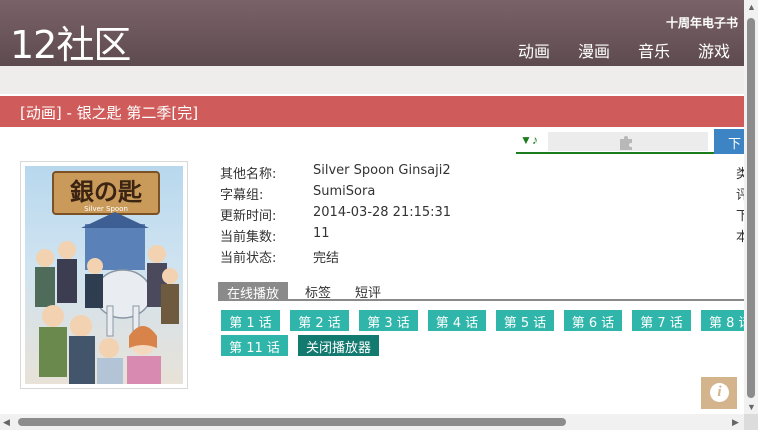  I want to click on info-icon: i, so click(719, 392).